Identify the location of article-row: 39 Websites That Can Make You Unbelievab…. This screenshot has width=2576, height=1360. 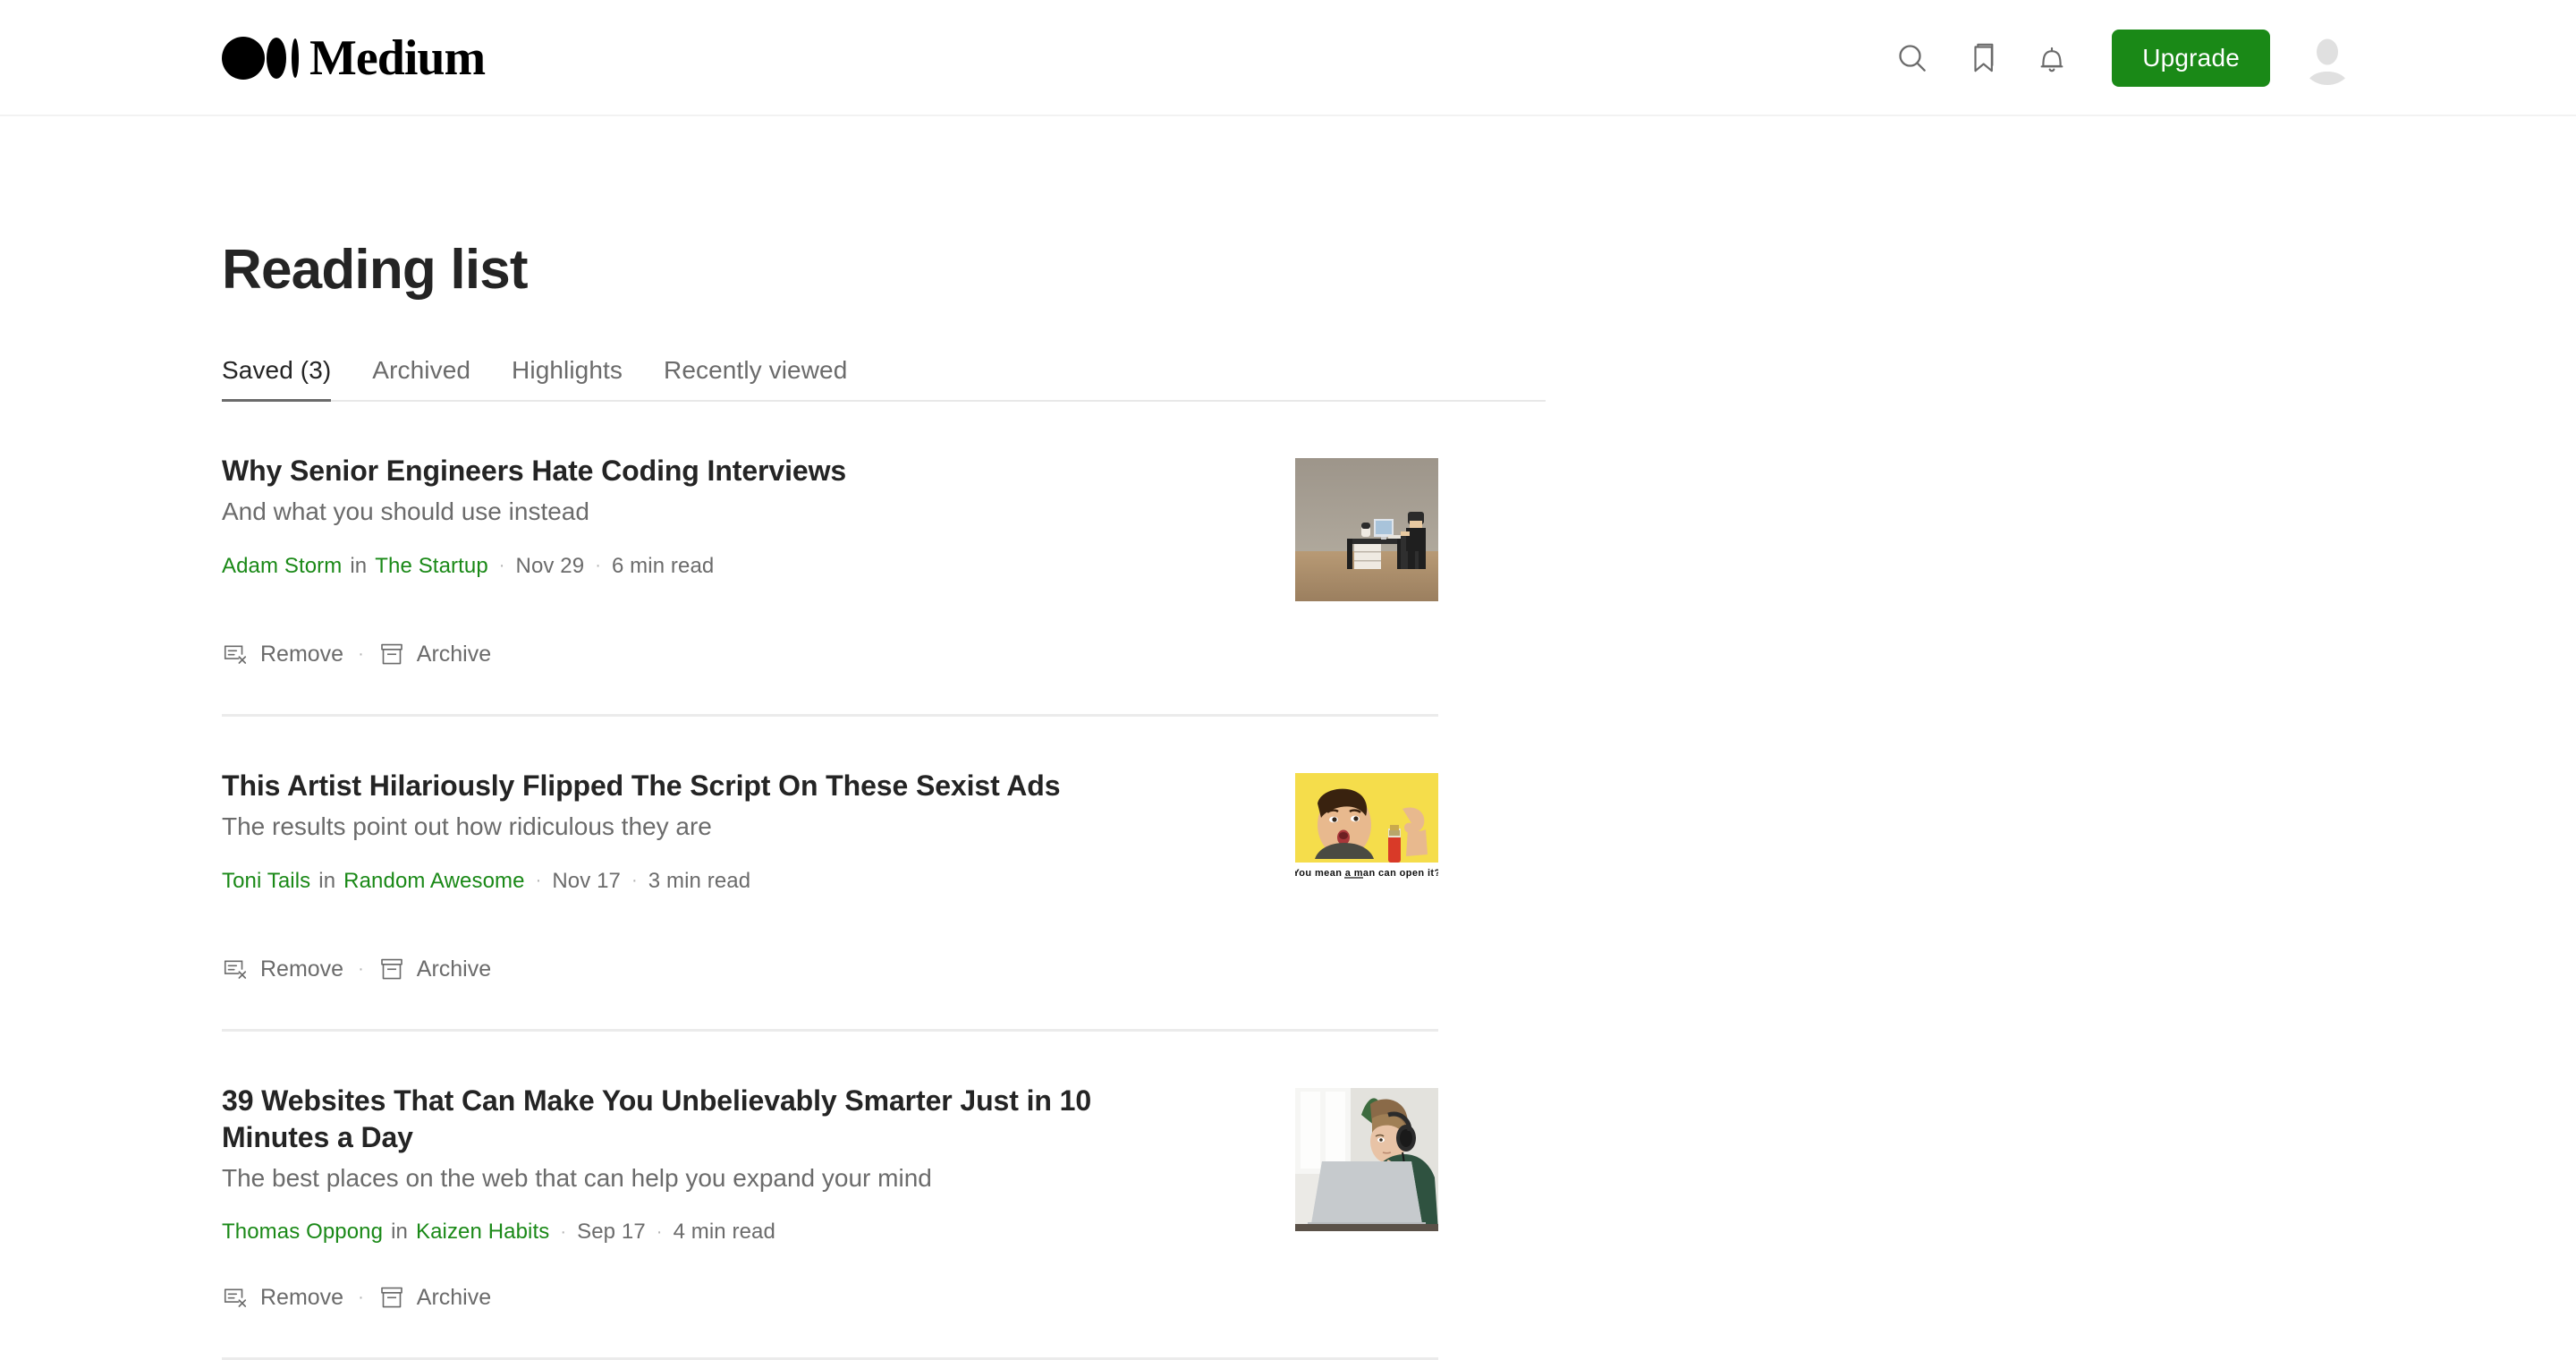
(830, 1164).